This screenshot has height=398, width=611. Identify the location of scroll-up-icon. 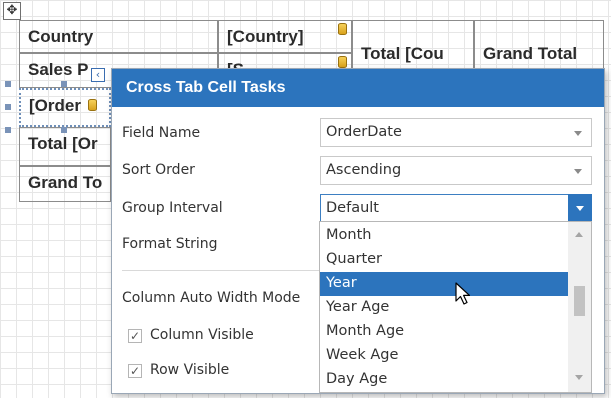
(579, 234).